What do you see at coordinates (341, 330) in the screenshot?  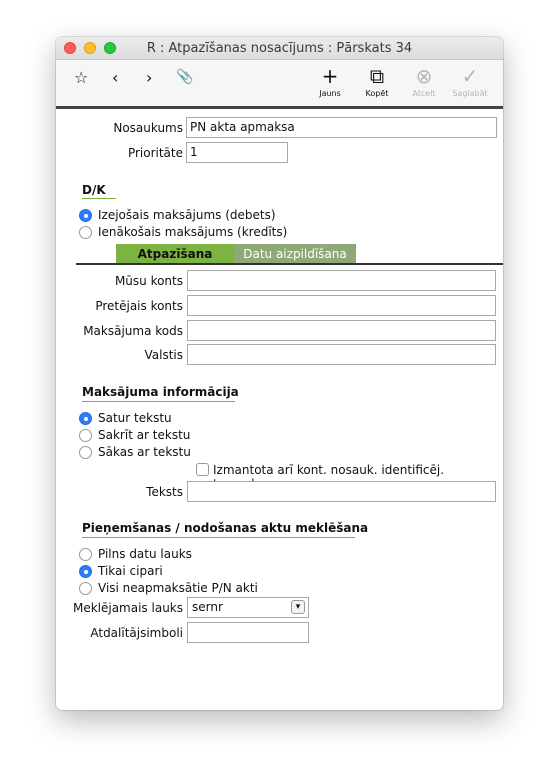 I see `payment-code-field` at bounding box center [341, 330].